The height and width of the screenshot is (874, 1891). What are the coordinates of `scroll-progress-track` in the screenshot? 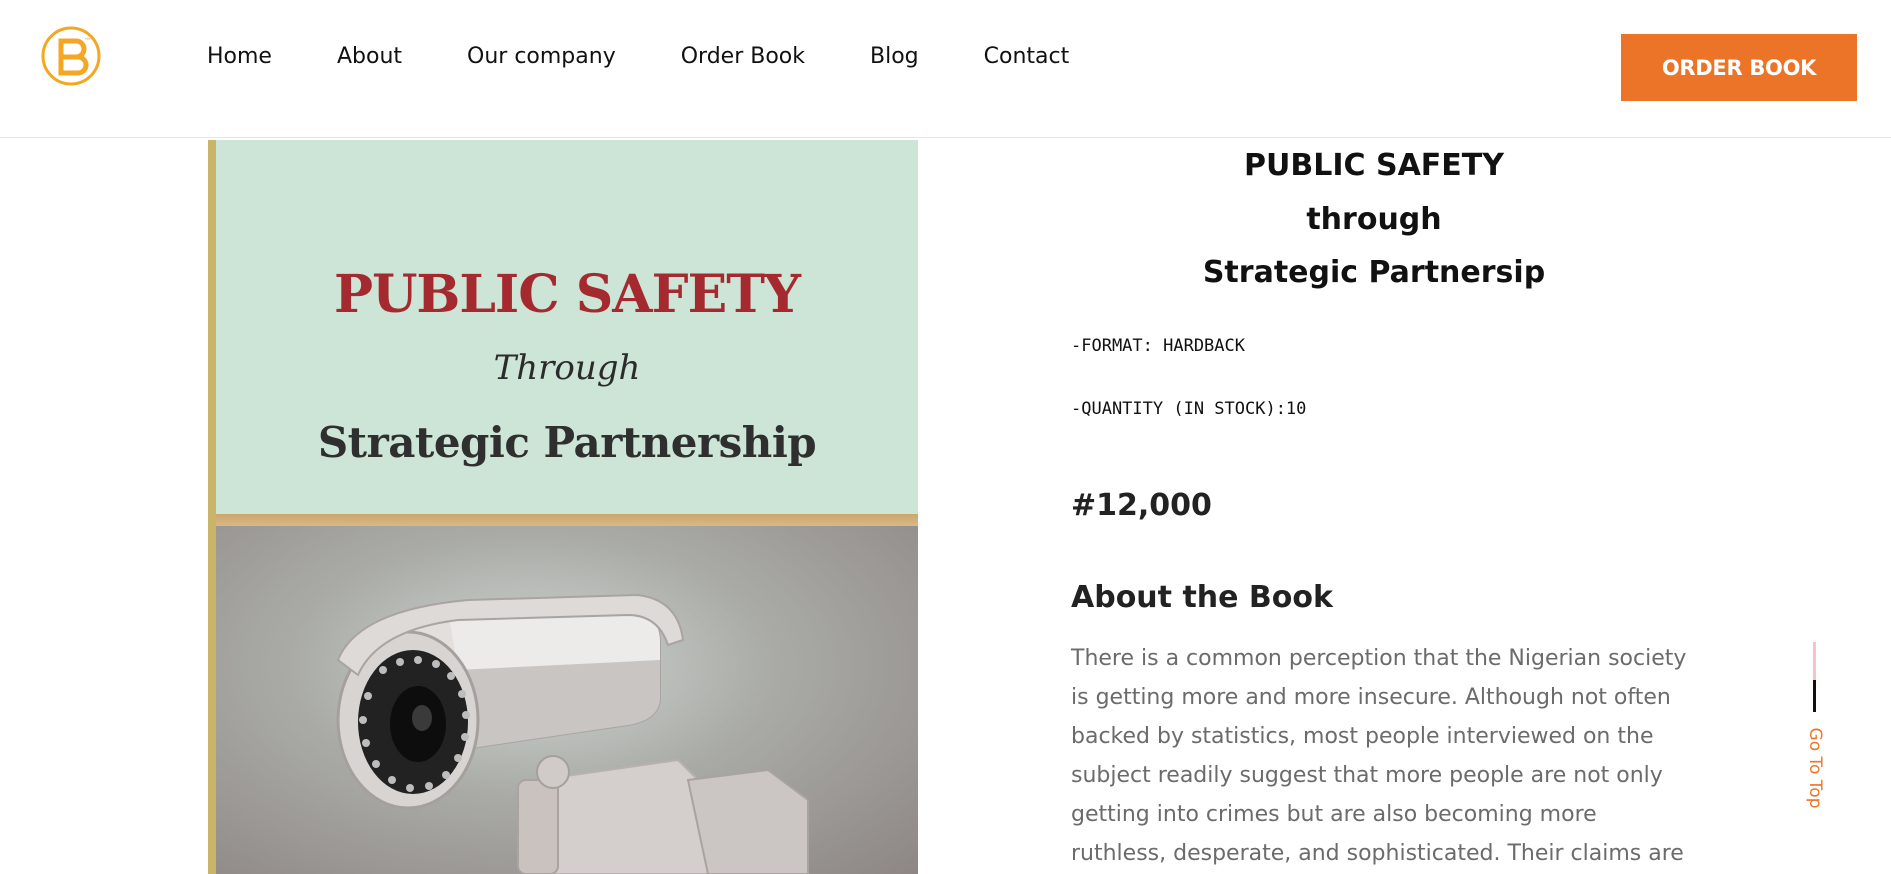 It's located at (1814, 661).